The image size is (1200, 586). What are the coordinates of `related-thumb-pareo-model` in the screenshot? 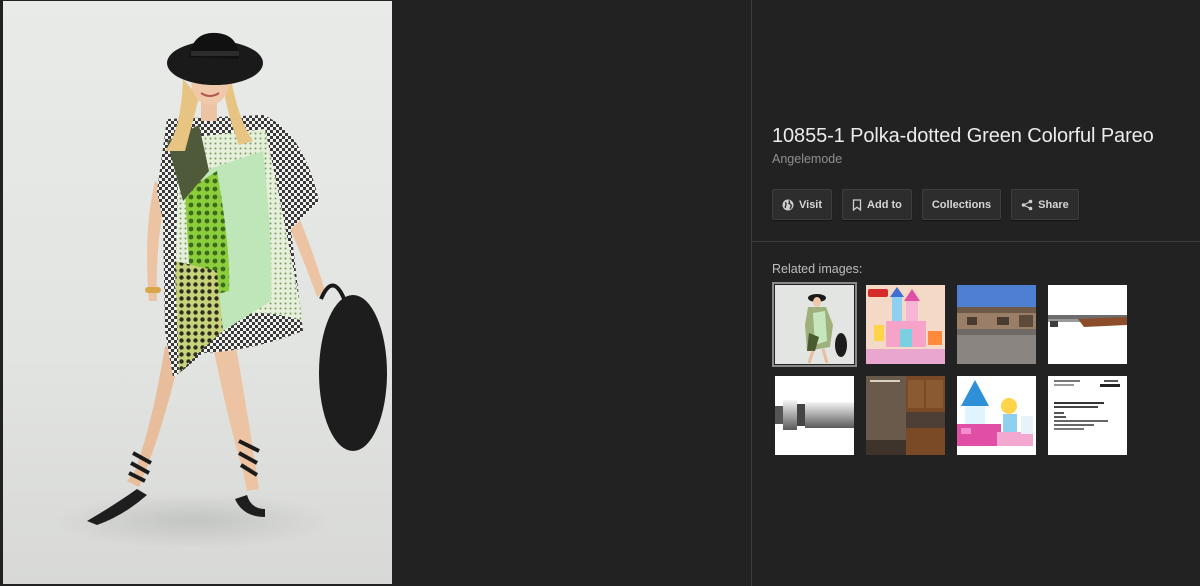 It's located at (814, 324).